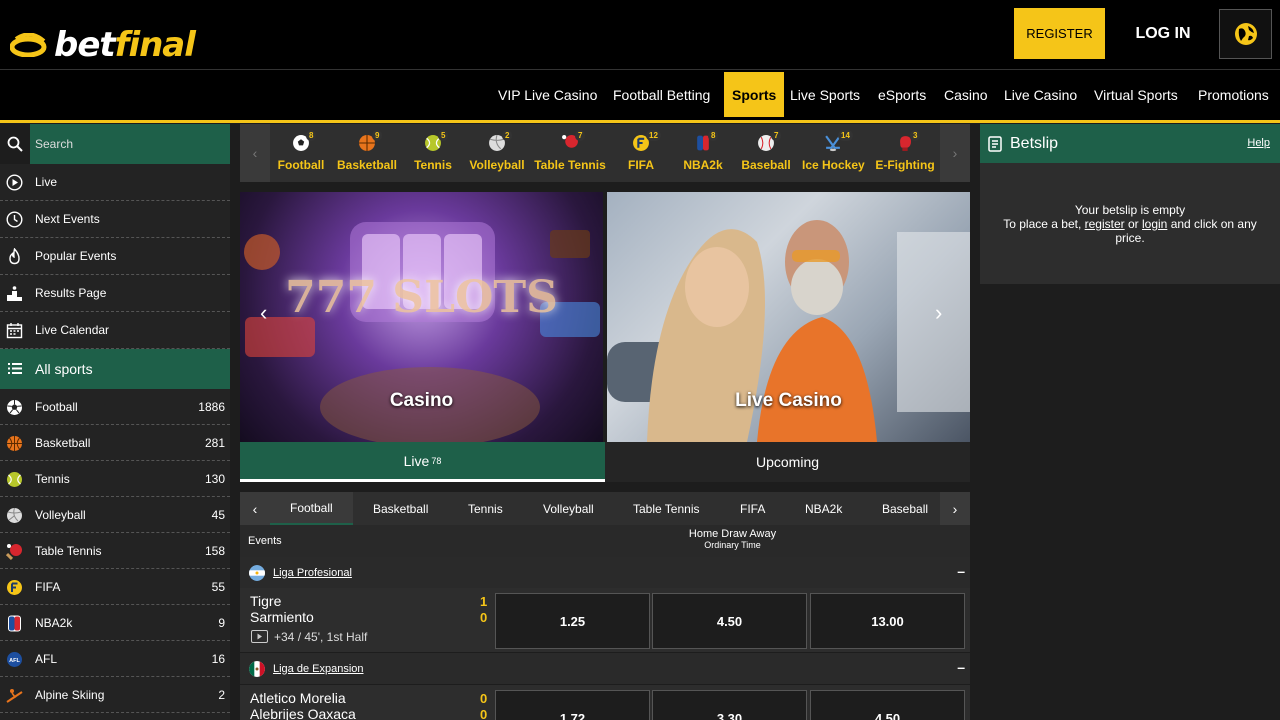  I want to click on sidebar-item-next-events: Next Events, so click(115, 219).